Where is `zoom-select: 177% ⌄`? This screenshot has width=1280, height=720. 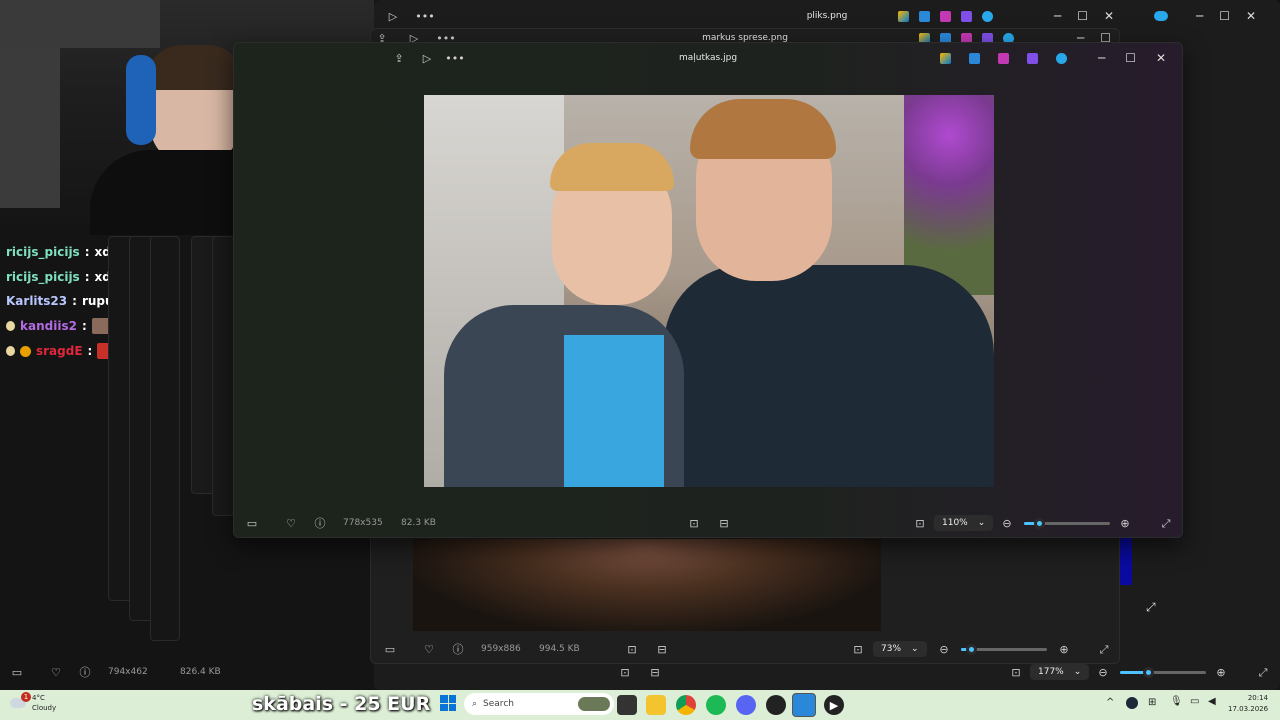
zoom-select: 177% ⌄ is located at coordinates (1060, 672).